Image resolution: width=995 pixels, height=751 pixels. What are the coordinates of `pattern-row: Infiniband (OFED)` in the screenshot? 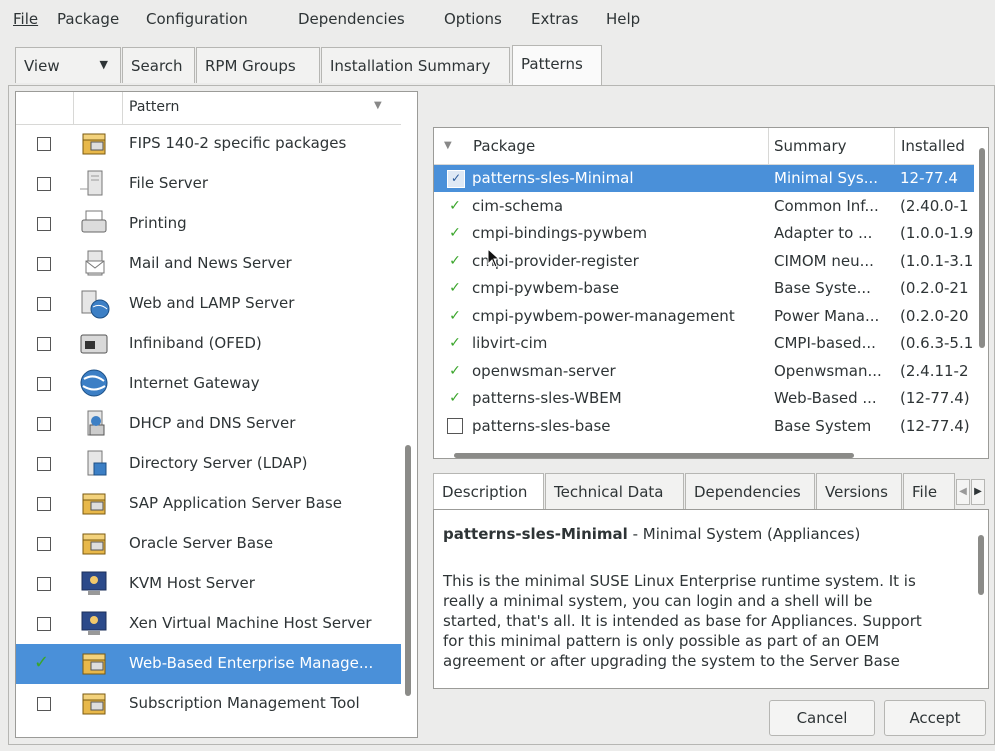 It's located at (208, 344).